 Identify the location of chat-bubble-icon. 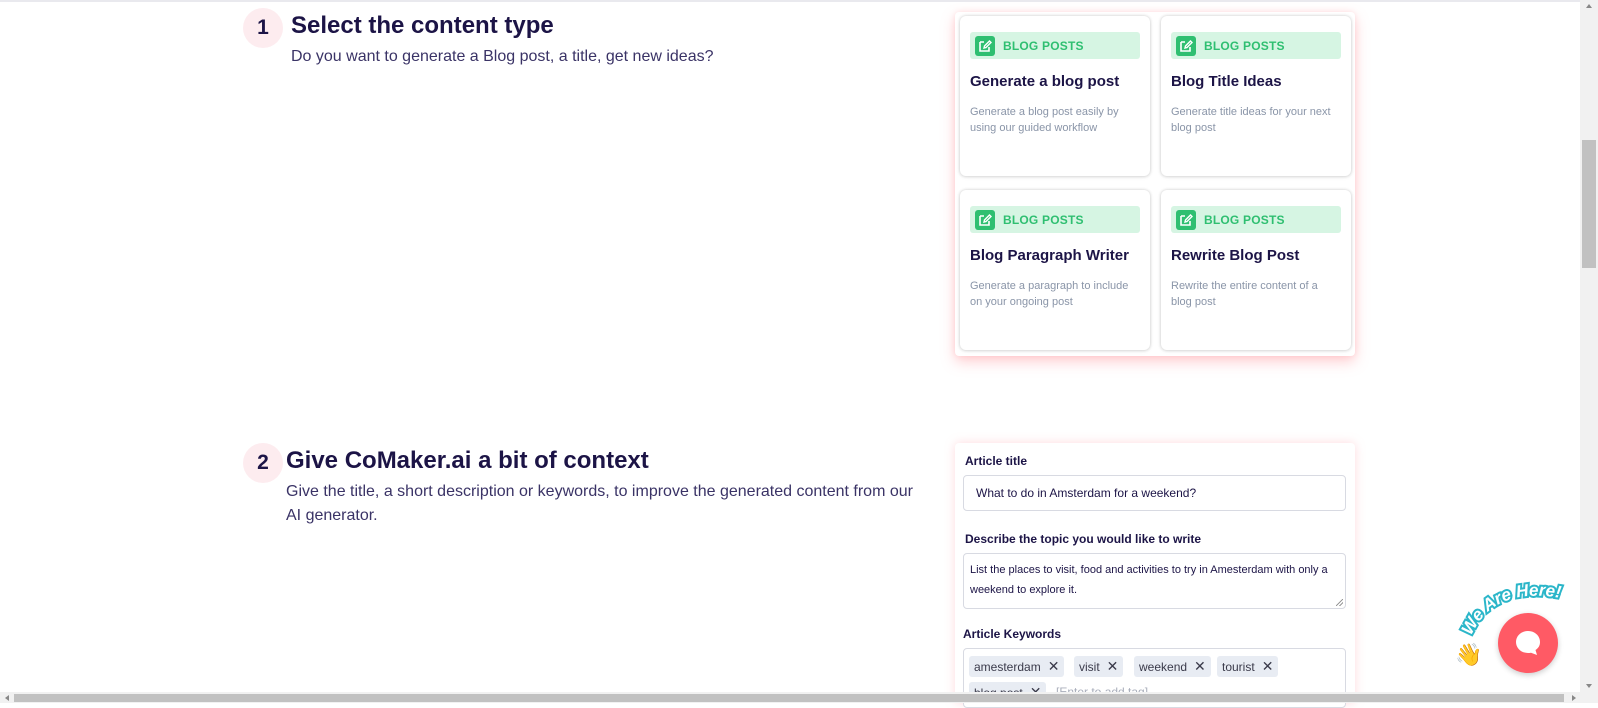
(1528, 643).